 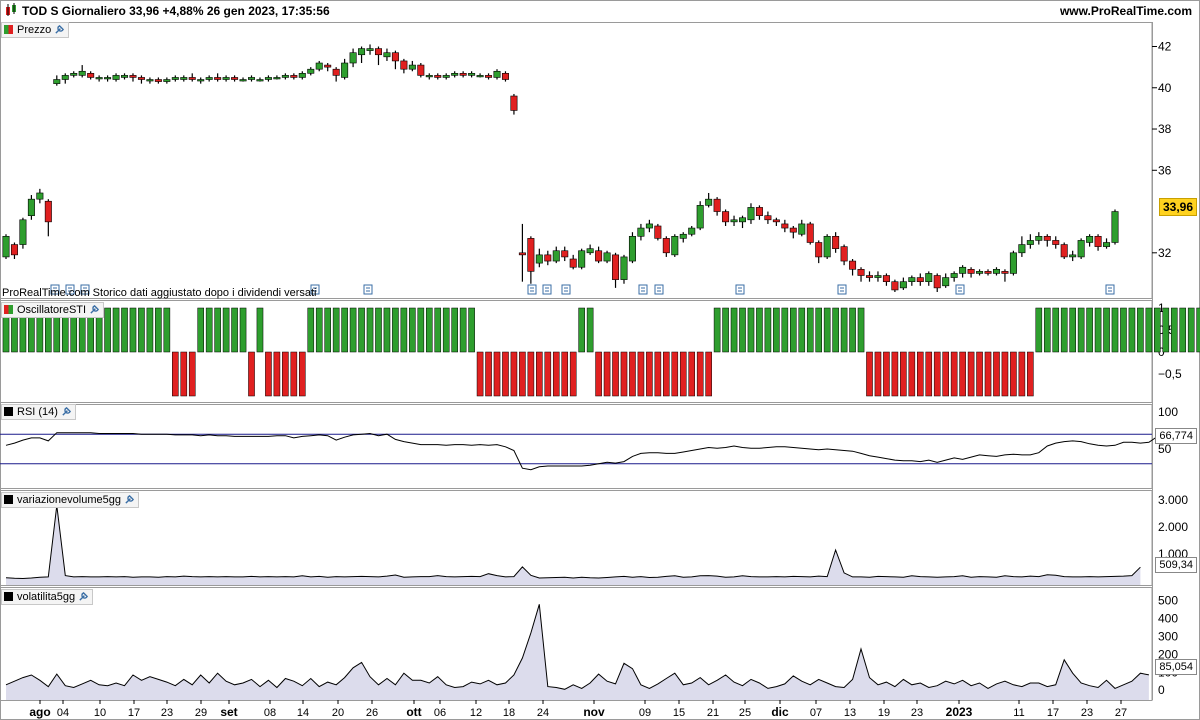 What do you see at coordinates (1126, 11) in the screenshot?
I see `site-link: www.ProRealTime.com` at bounding box center [1126, 11].